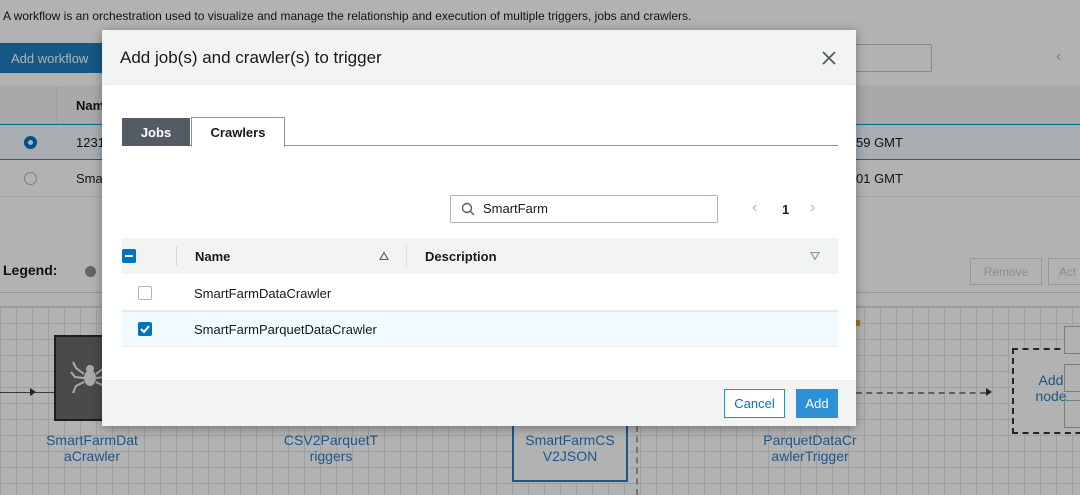 The height and width of the screenshot is (495, 1080). Describe the element at coordinates (285, 329) in the screenshot. I see `crawler-name: SmartFarmParquetDataCrawler` at that location.